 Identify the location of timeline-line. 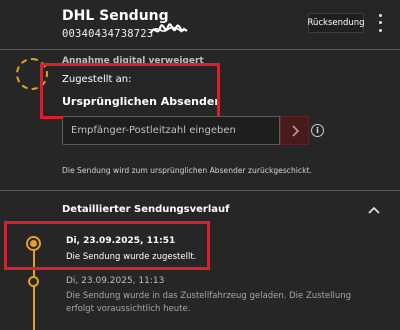
(34, 308).